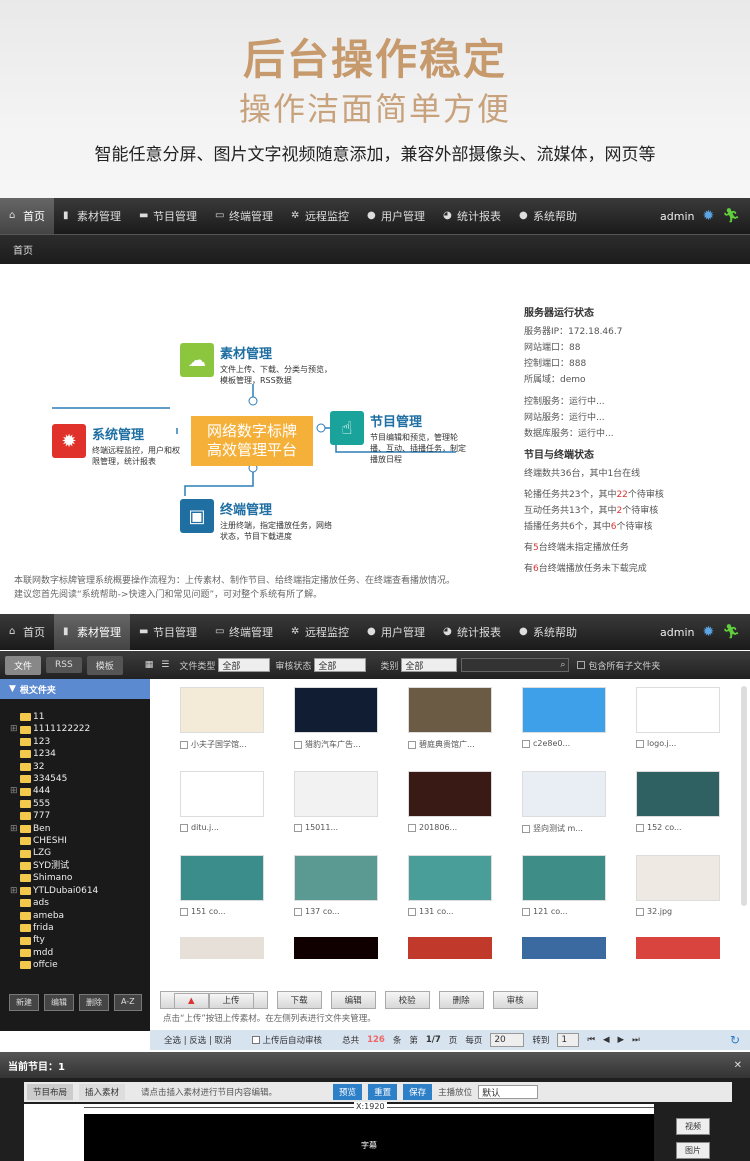 Image resolution: width=750 pixels, height=1161 pixels. Describe the element at coordinates (299, 1000) in the screenshot. I see `download-button: 下载` at that location.